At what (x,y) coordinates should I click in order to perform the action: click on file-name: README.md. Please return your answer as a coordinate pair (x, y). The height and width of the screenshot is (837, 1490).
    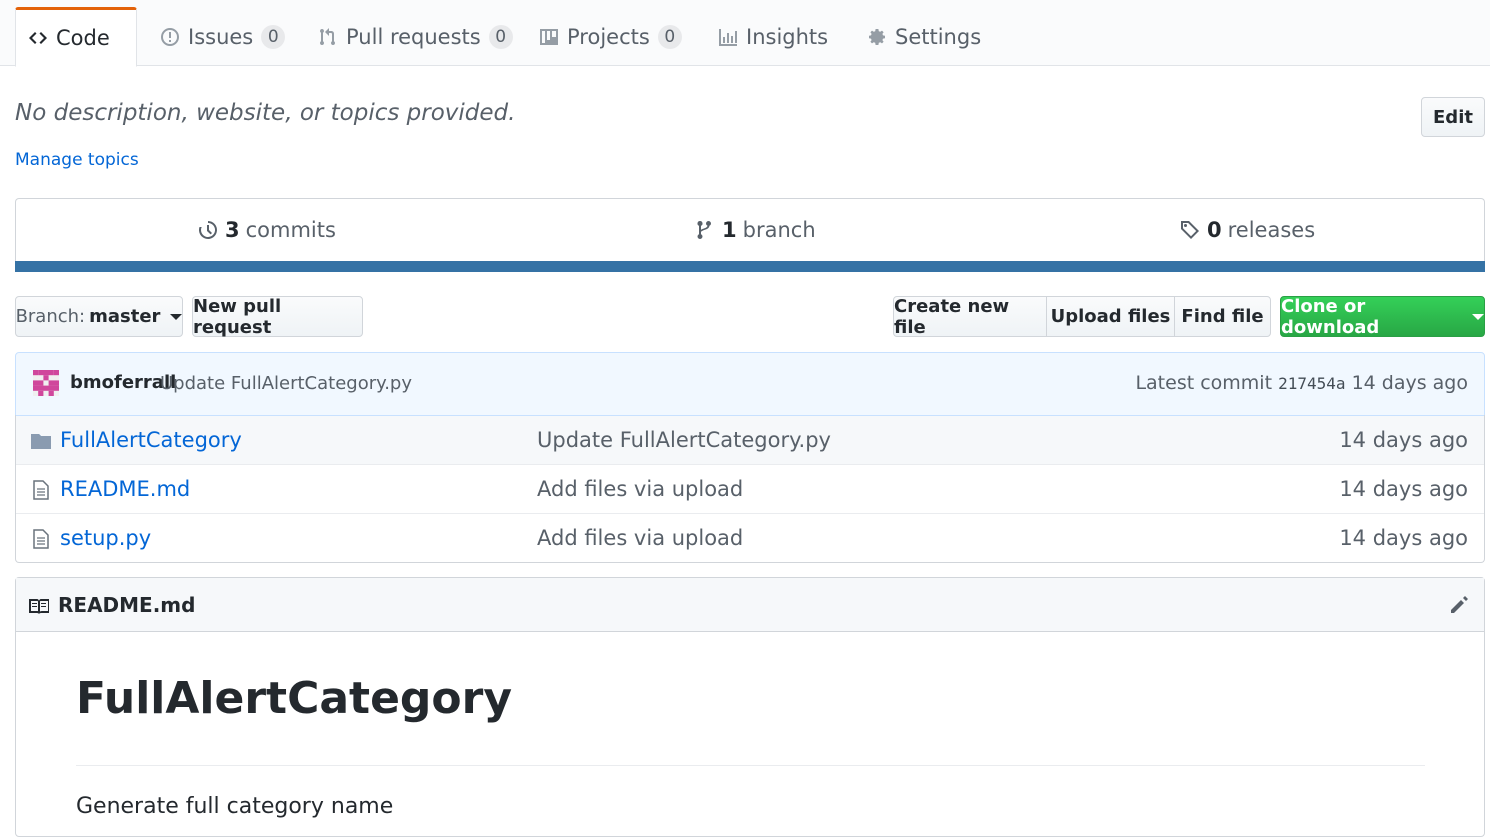
    Looking at the image, I should click on (125, 489).